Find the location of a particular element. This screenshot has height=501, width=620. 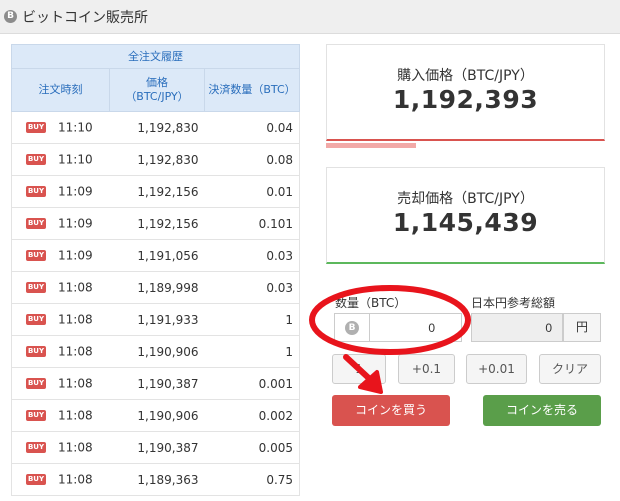

table-row: BUY 11:08 1,191,933 1 is located at coordinates (156, 319).